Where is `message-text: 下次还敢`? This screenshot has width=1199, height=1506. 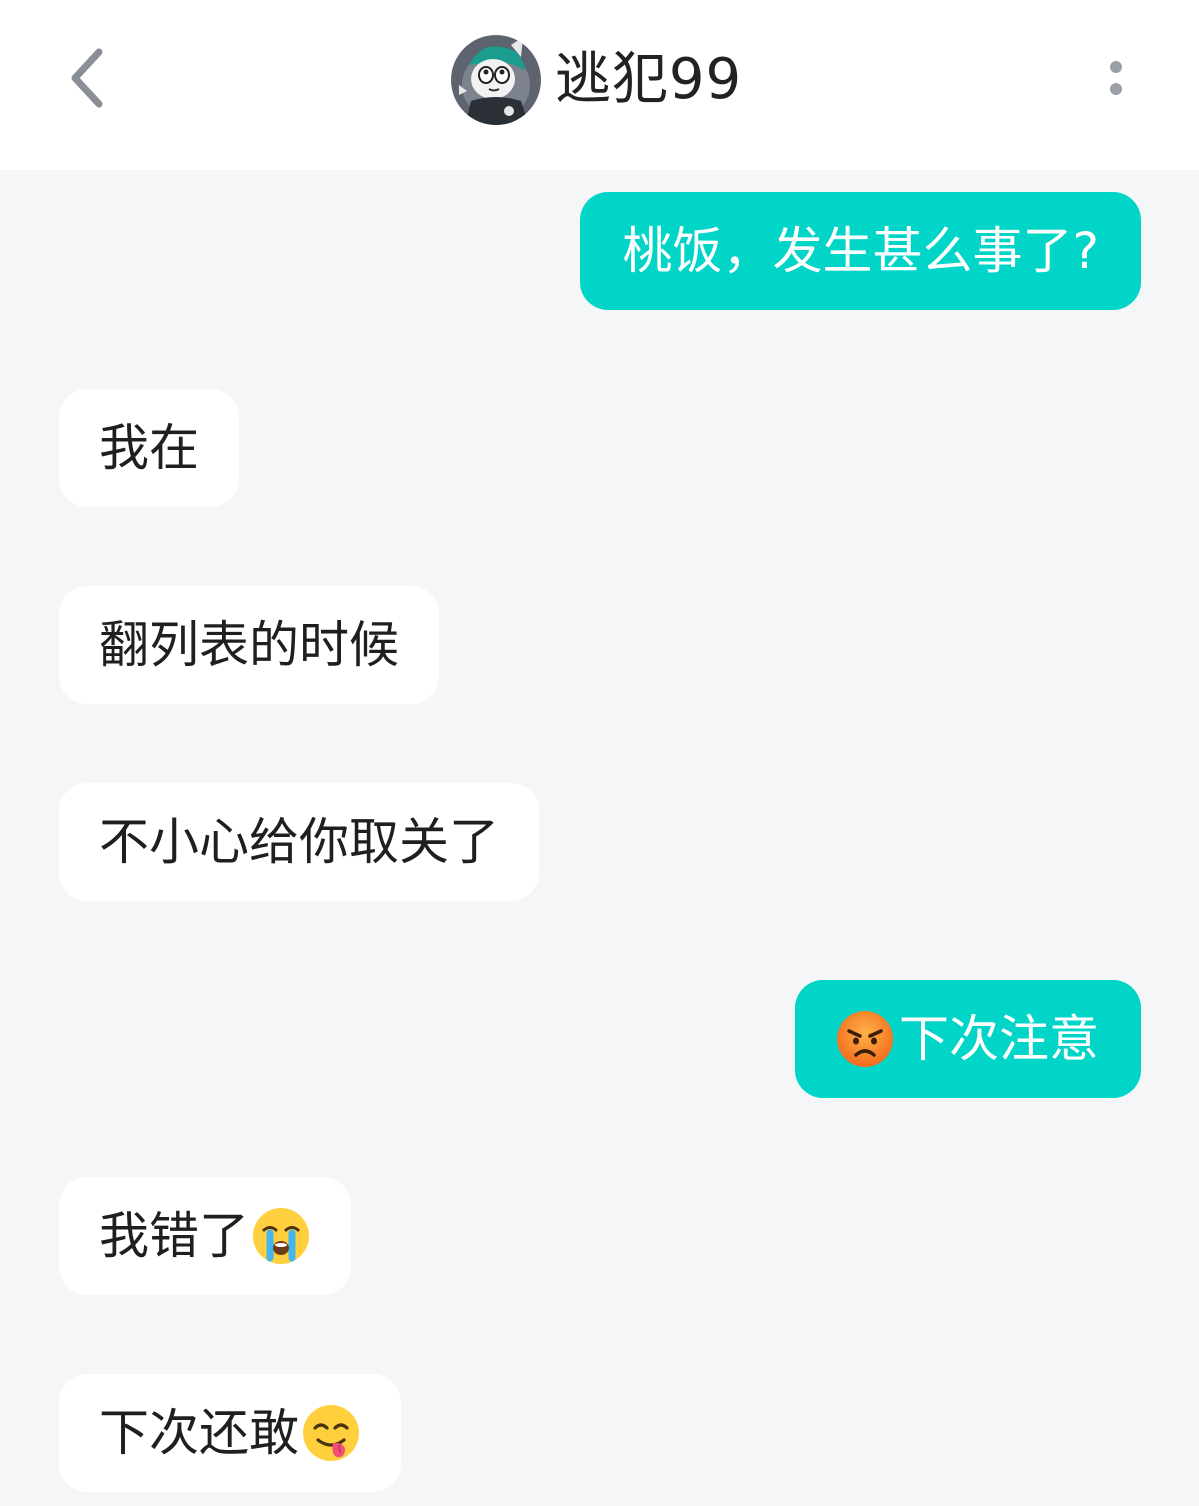 message-text: 下次还敢 is located at coordinates (199, 1433).